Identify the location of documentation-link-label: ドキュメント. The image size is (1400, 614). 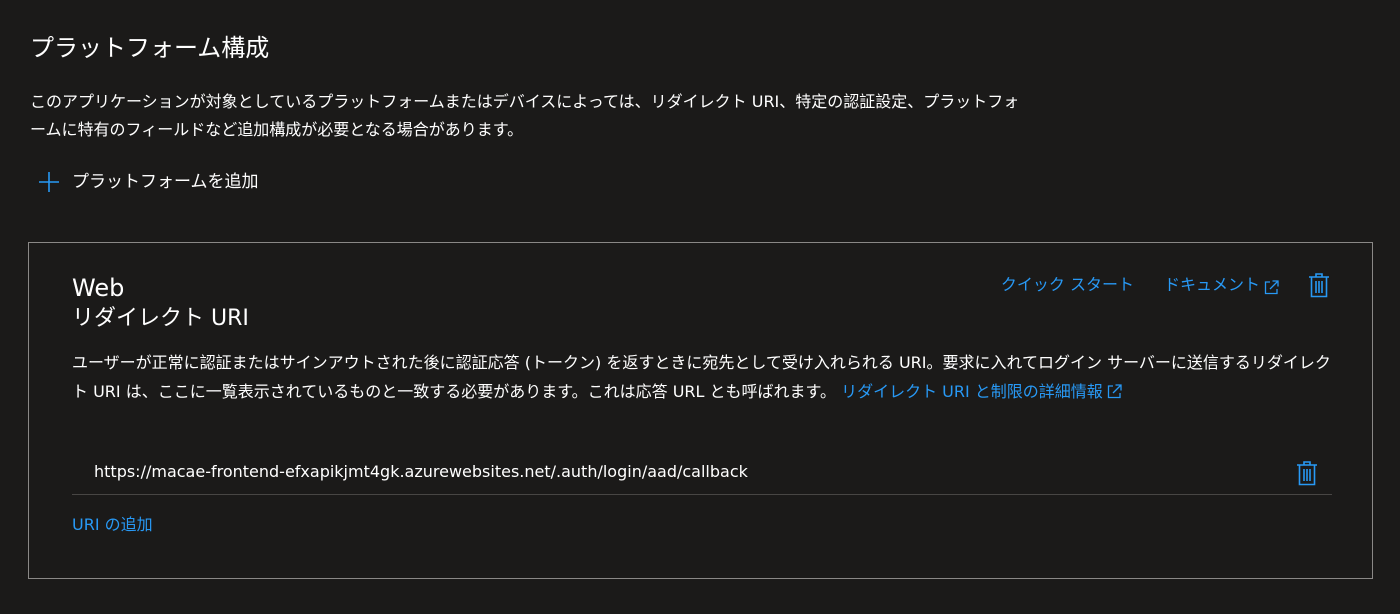
(1211, 284).